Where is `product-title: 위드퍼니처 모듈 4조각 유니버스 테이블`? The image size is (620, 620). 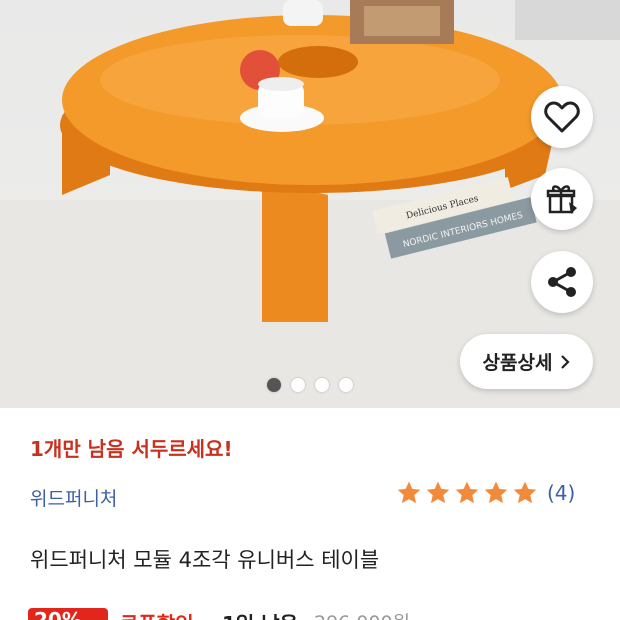
product-title: 위드퍼니처 모듈 4조각 유니버스 테이블 is located at coordinates (205, 560).